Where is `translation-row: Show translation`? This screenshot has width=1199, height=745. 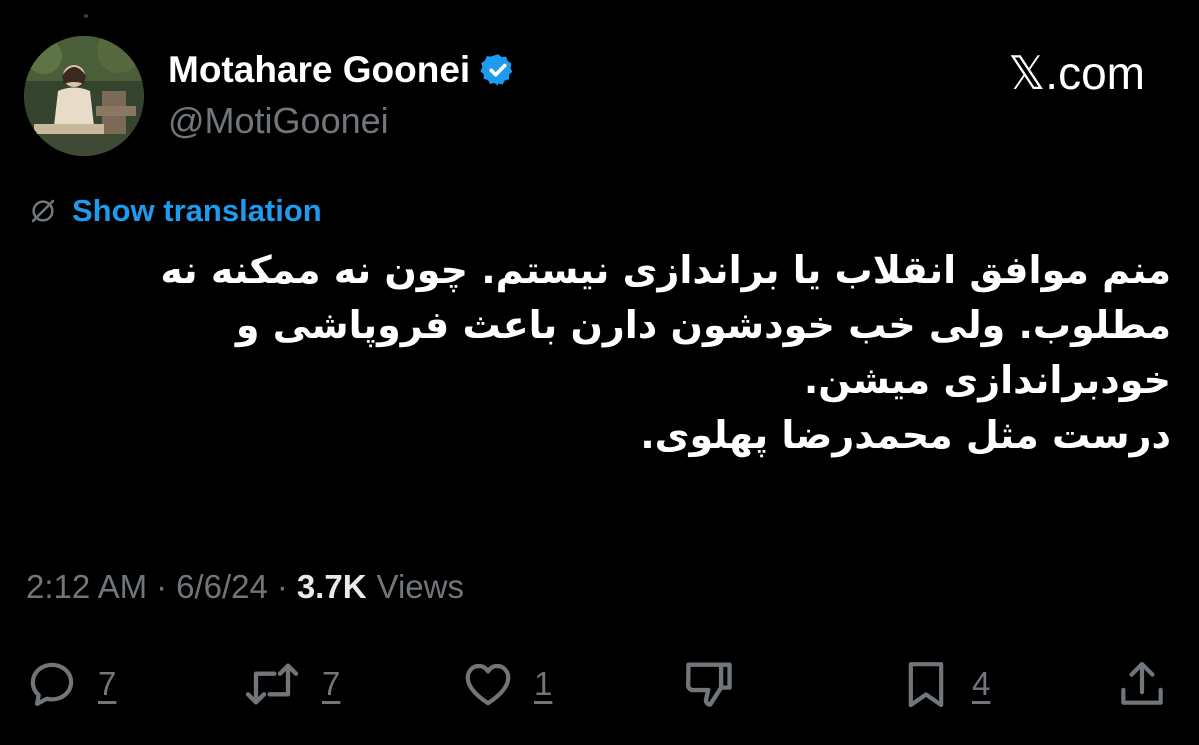 translation-row: Show translation is located at coordinates (175, 211).